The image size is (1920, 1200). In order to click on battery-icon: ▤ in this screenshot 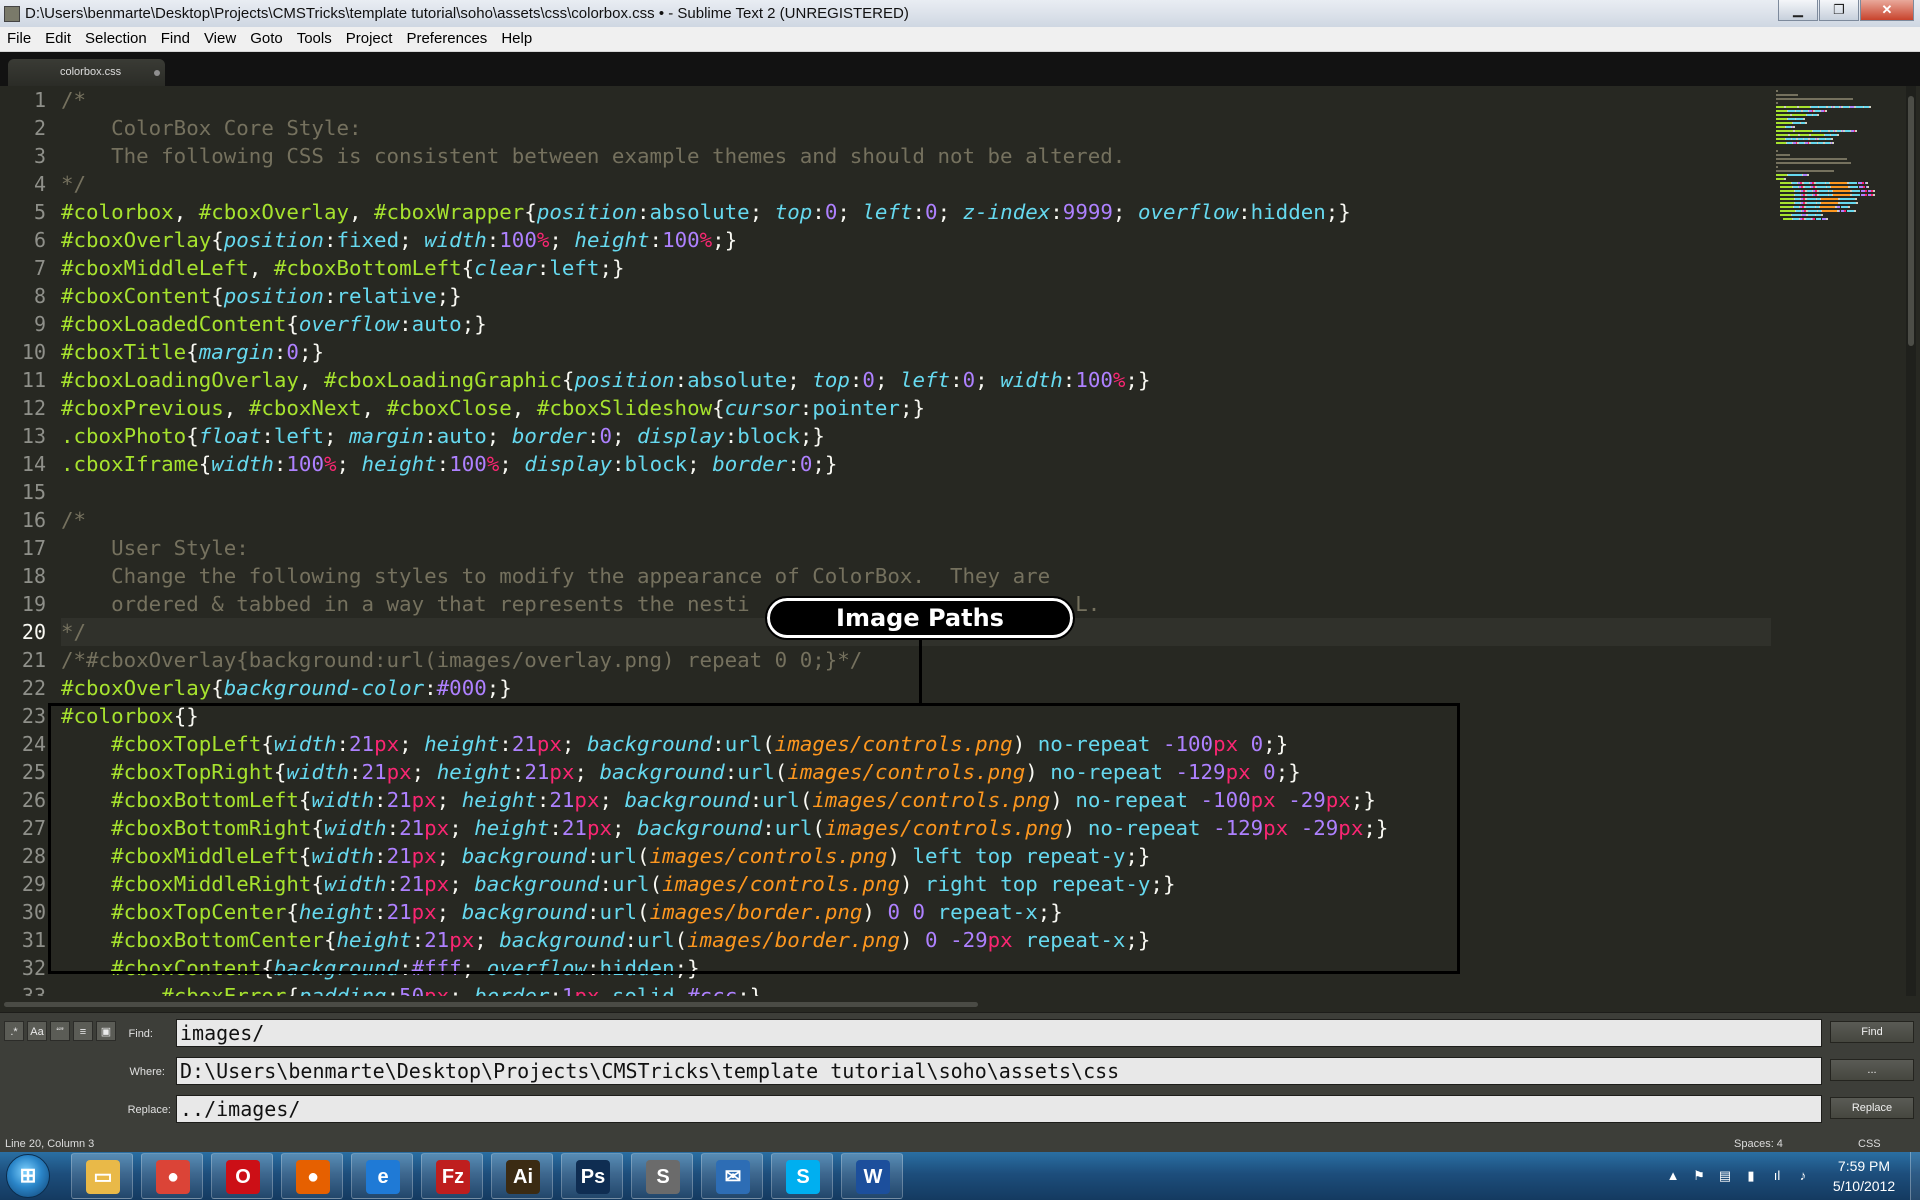, I will do `click(1725, 1176)`.